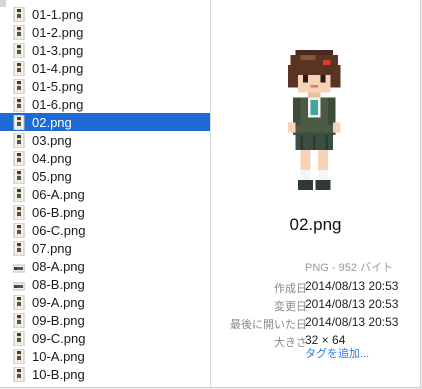 This screenshot has width=422, height=389. I want to click on file-list-item: 03.png, so click(105, 140).